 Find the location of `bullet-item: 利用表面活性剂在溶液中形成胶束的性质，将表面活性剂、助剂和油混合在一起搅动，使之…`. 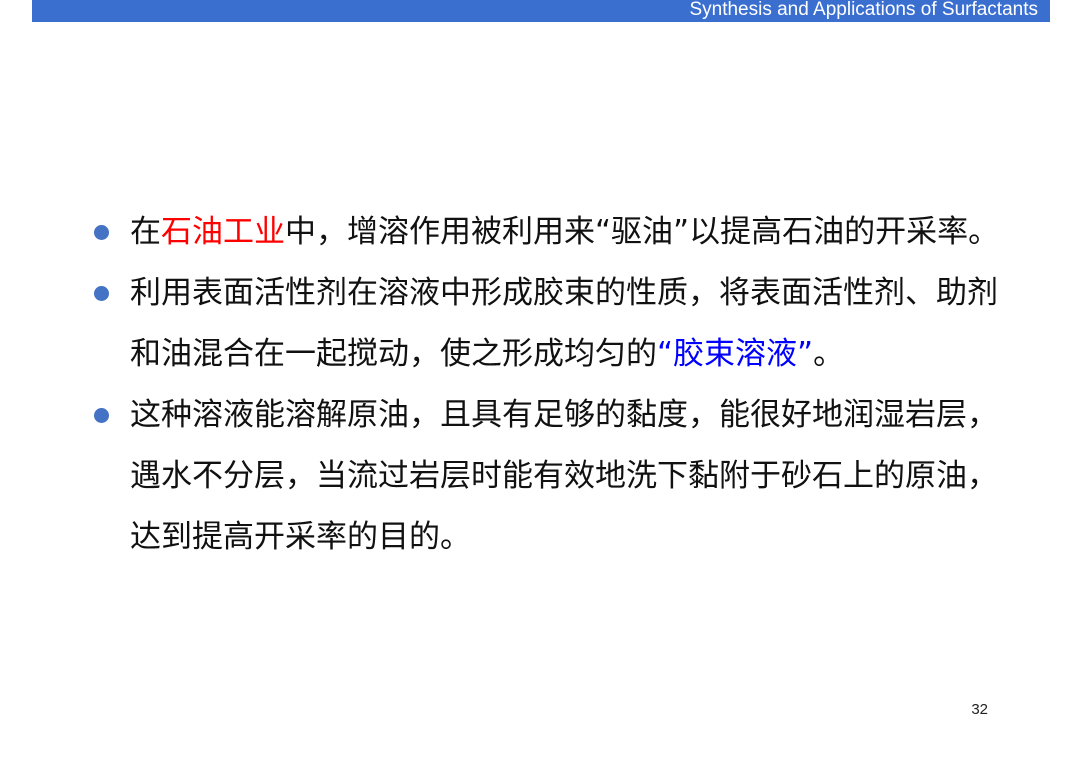

bullet-item: 利用表面活性剂在溶液中形成胶束的性质，将表面活性剂、助剂和油混合在一起搅动，使之… is located at coordinates (557, 324).